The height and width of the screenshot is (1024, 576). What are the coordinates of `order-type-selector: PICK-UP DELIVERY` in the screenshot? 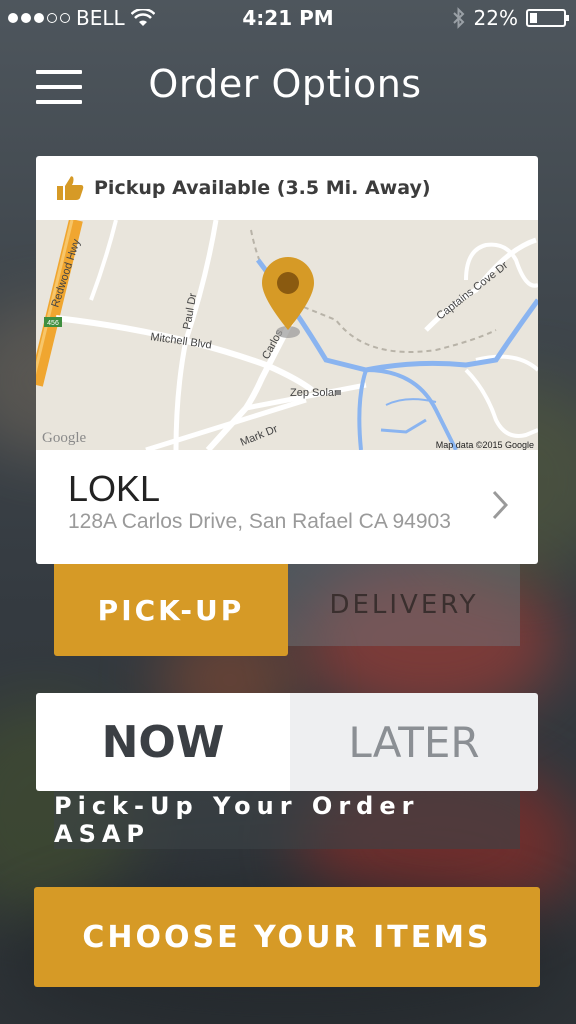 It's located at (287, 610).